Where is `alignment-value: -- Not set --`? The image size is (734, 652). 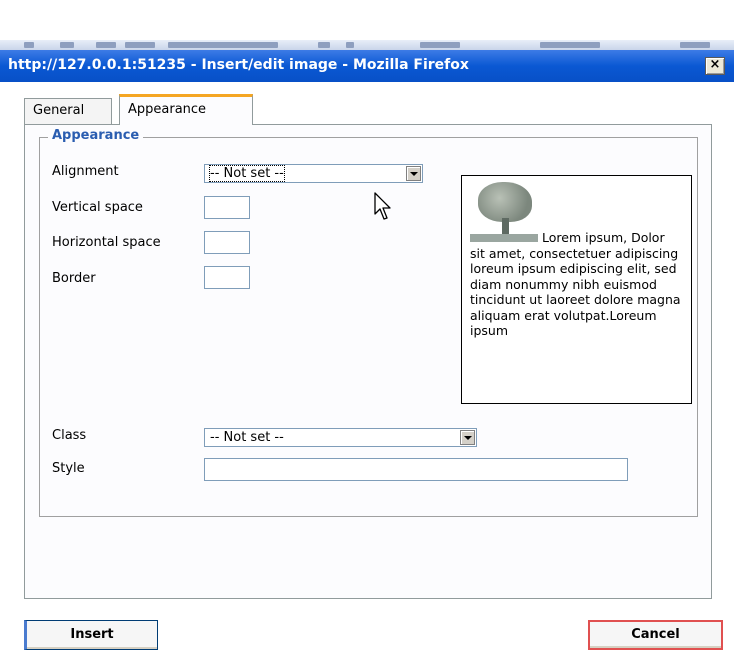 alignment-value: -- Not set -- is located at coordinates (247, 173).